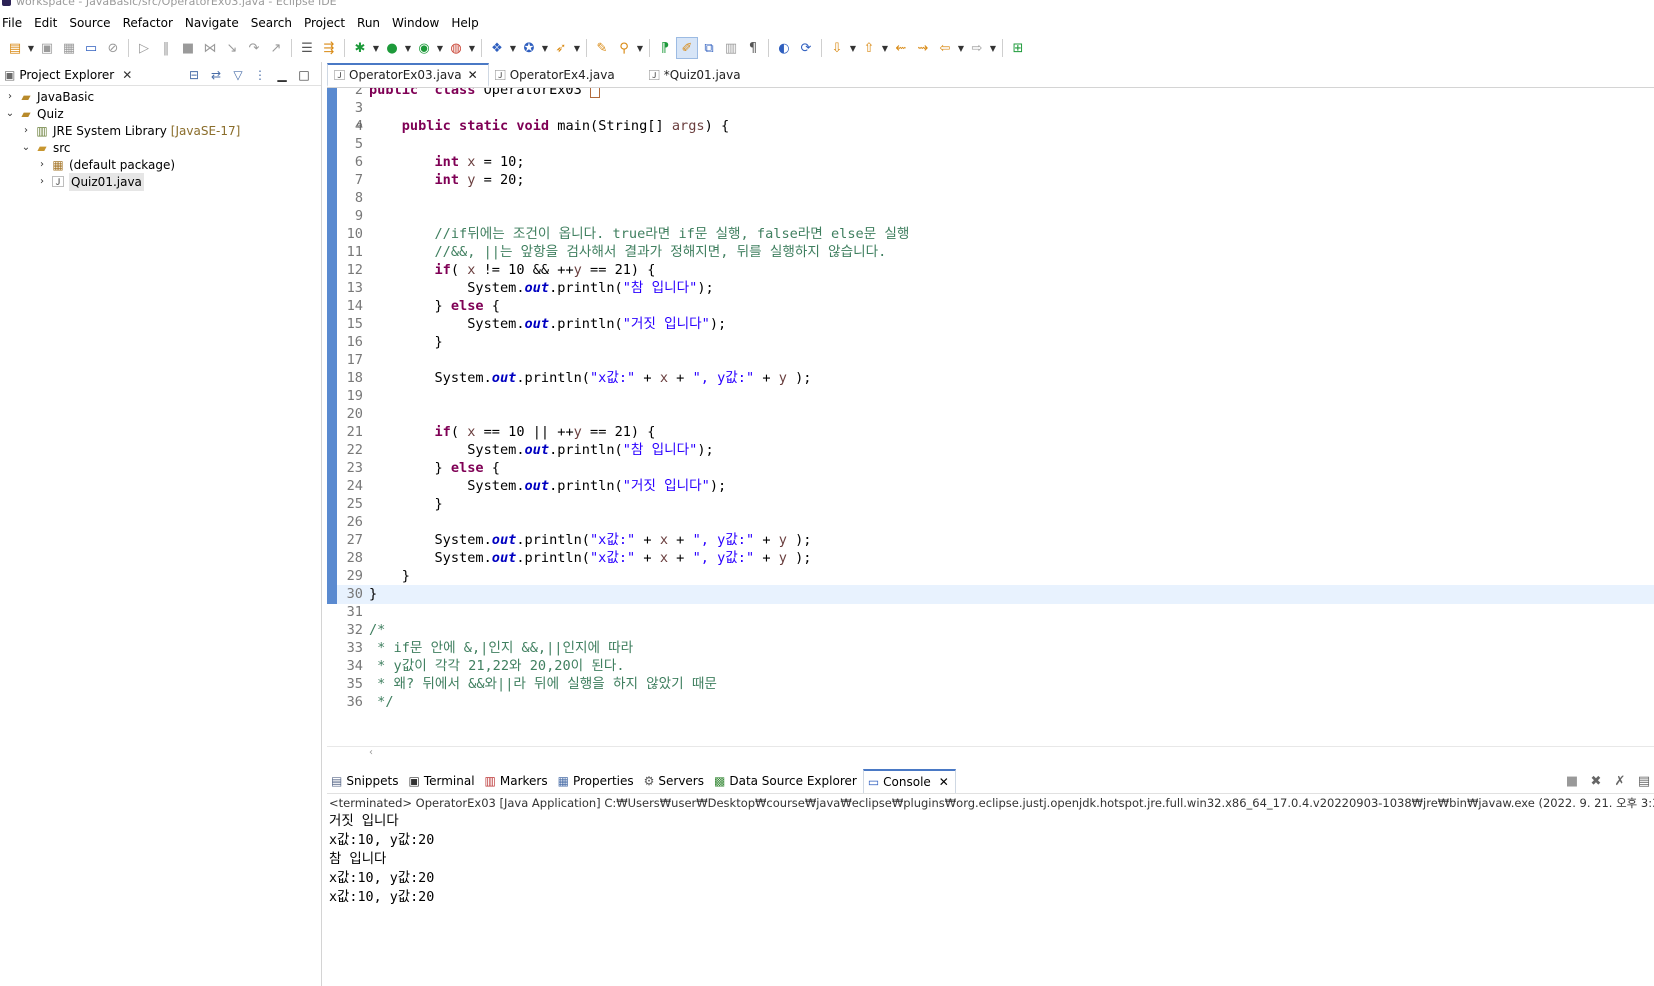 The height and width of the screenshot is (986, 1654). What do you see at coordinates (130, 131) in the screenshot?
I see `tree-item: › ▥ JRE System Library [JavaSE-17]` at bounding box center [130, 131].